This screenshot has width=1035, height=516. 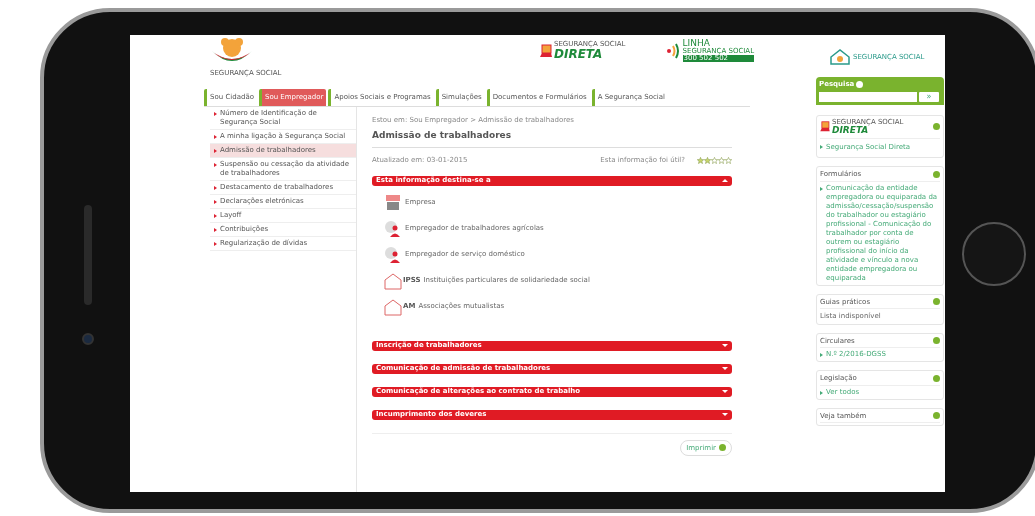 I want to click on building-icon, so click(x=393, y=202).